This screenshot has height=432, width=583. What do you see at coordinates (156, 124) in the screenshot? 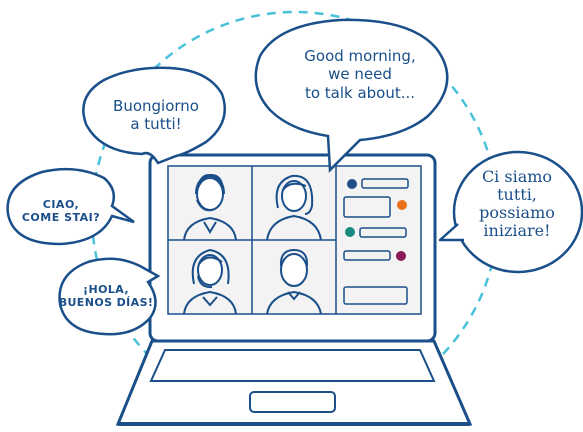
I see `bubble-line: a tutti!` at bounding box center [156, 124].